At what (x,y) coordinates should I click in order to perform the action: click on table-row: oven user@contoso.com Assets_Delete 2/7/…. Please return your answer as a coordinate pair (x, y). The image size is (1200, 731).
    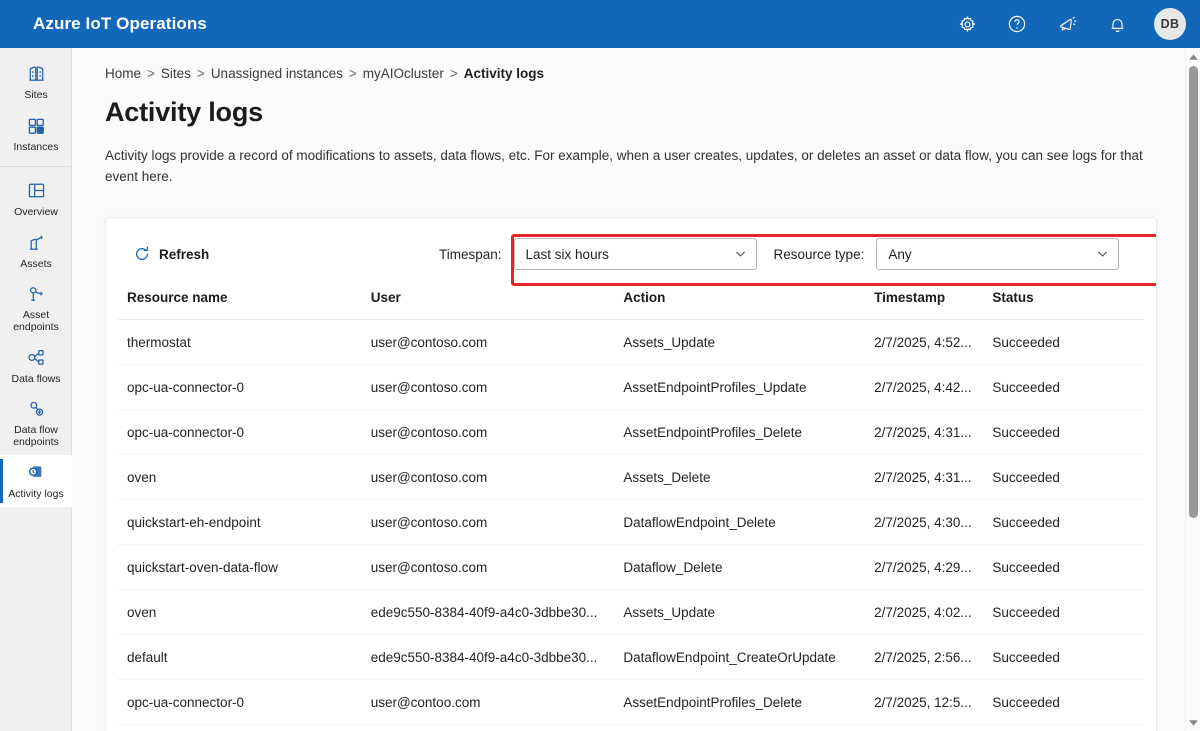
    Looking at the image, I should click on (631, 477).